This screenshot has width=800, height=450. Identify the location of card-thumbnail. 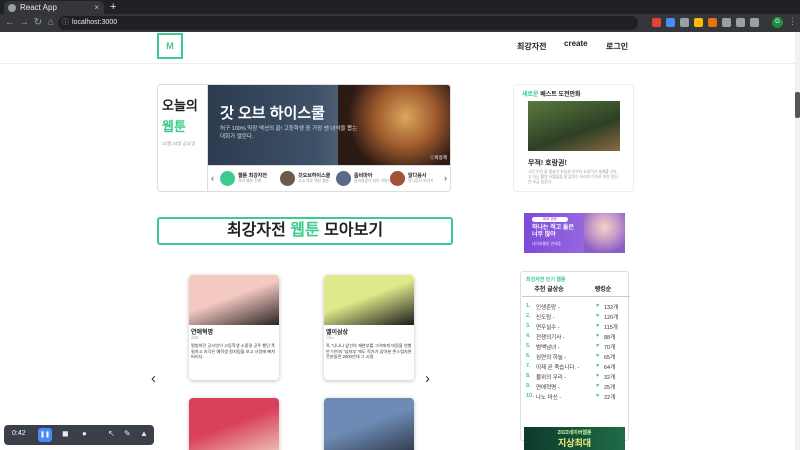
(234, 300).